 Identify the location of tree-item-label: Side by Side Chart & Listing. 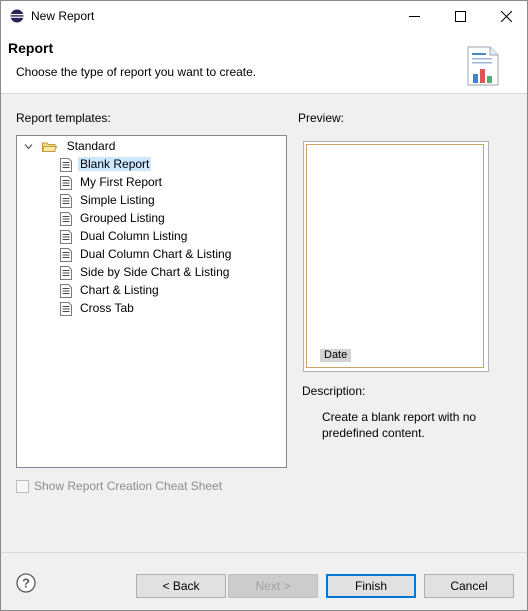
(155, 272).